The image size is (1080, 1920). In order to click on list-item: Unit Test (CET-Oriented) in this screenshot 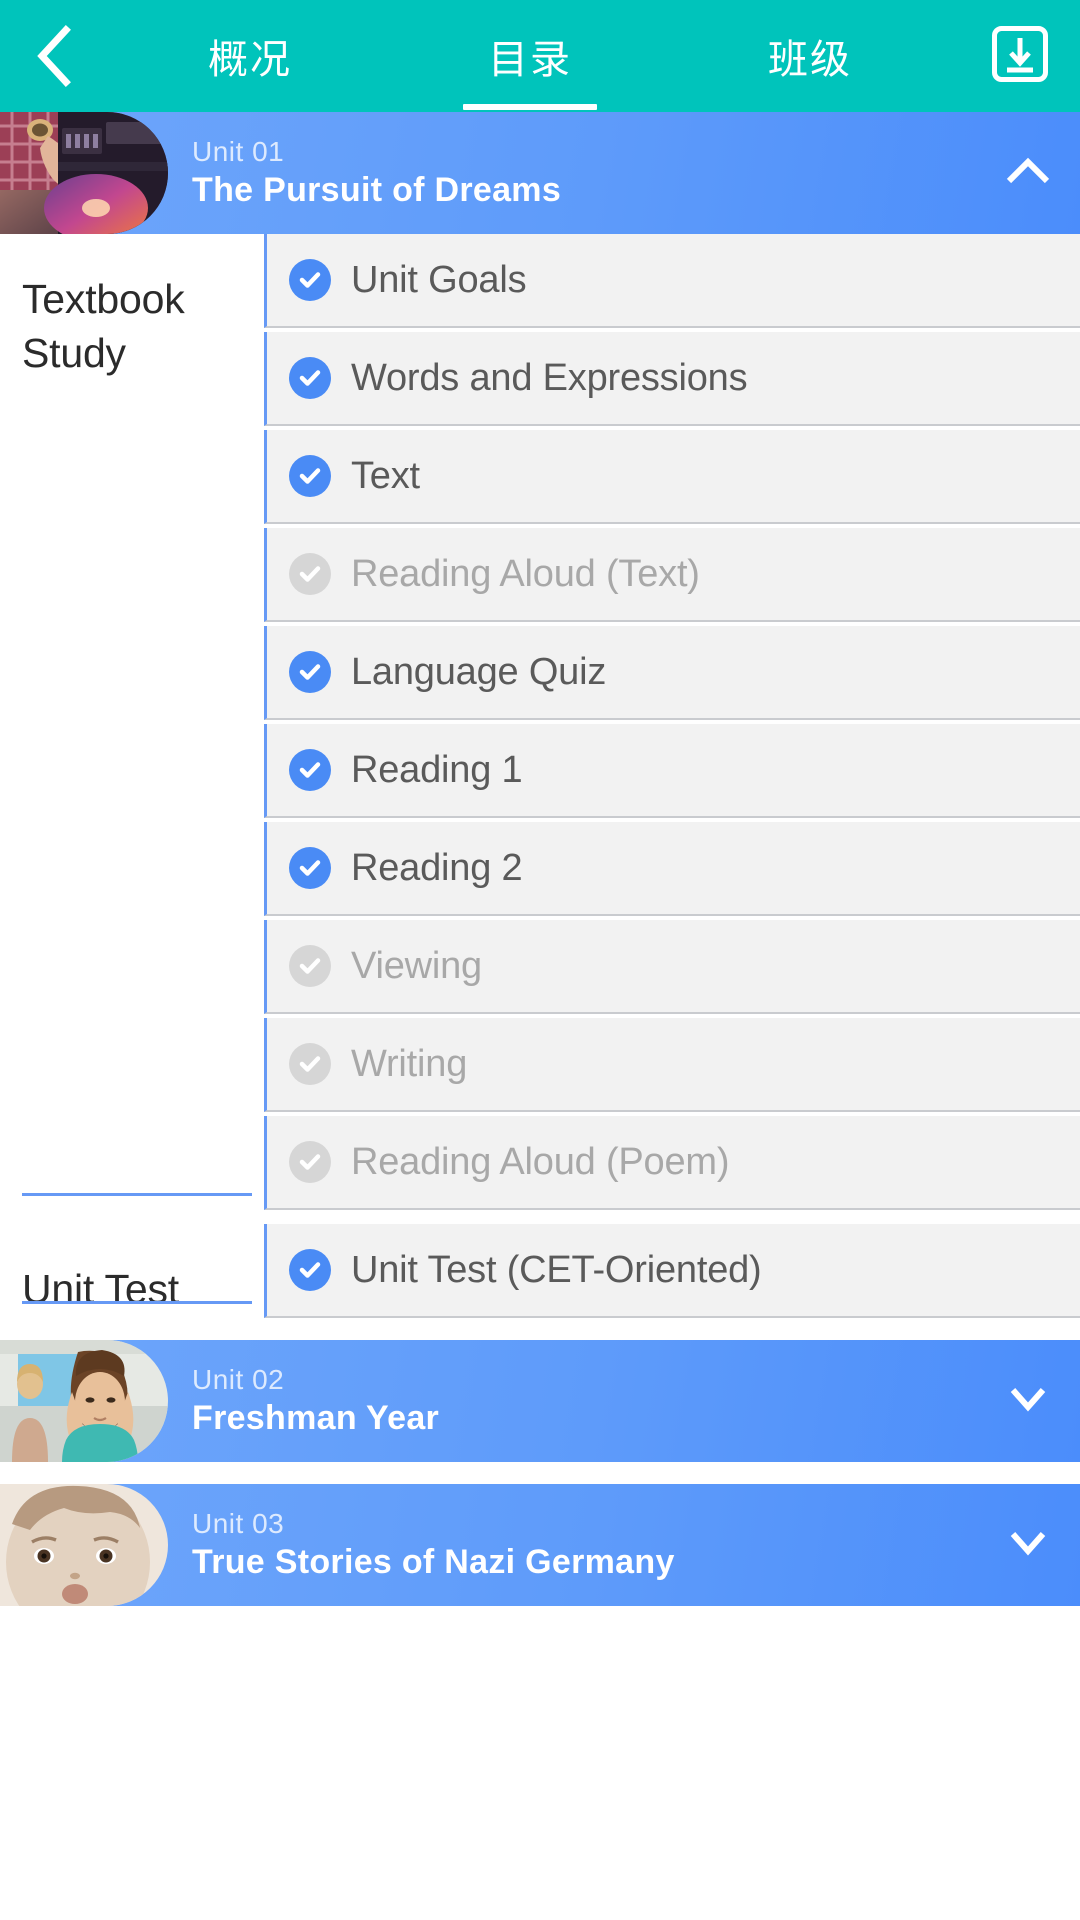, I will do `click(672, 1271)`.